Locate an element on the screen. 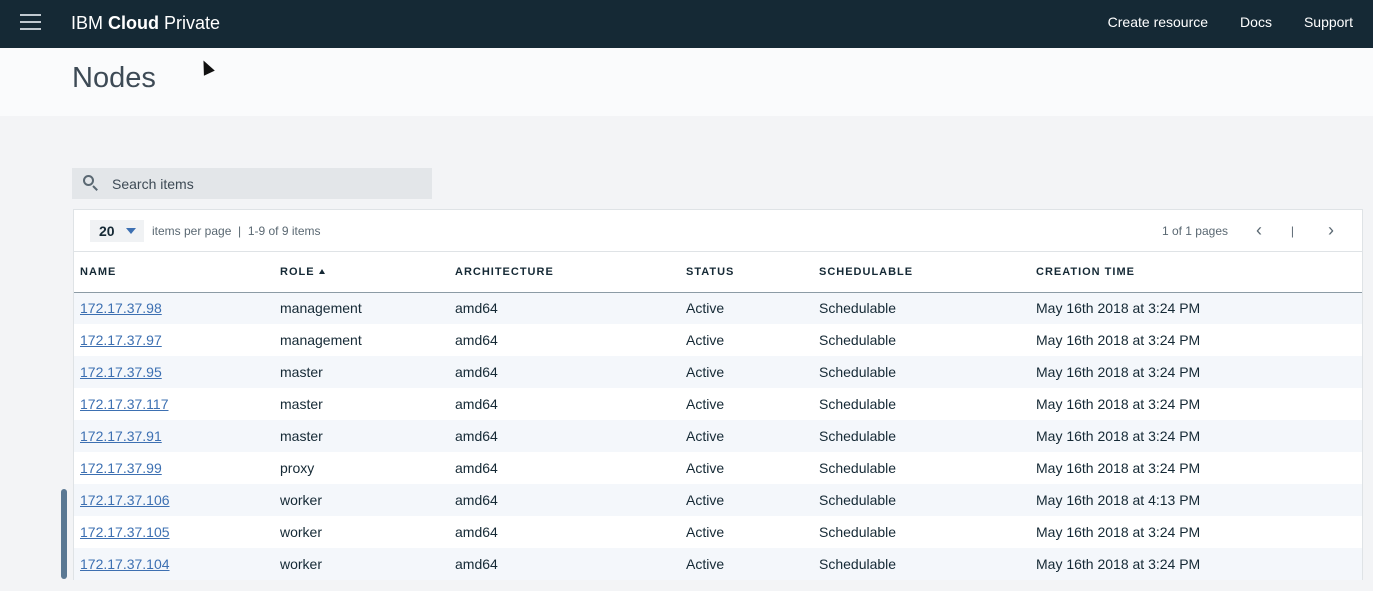 The width and height of the screenshot is (1373, 591). node-name-link: 172.17.37.91 is located at coordinates (121, 436).